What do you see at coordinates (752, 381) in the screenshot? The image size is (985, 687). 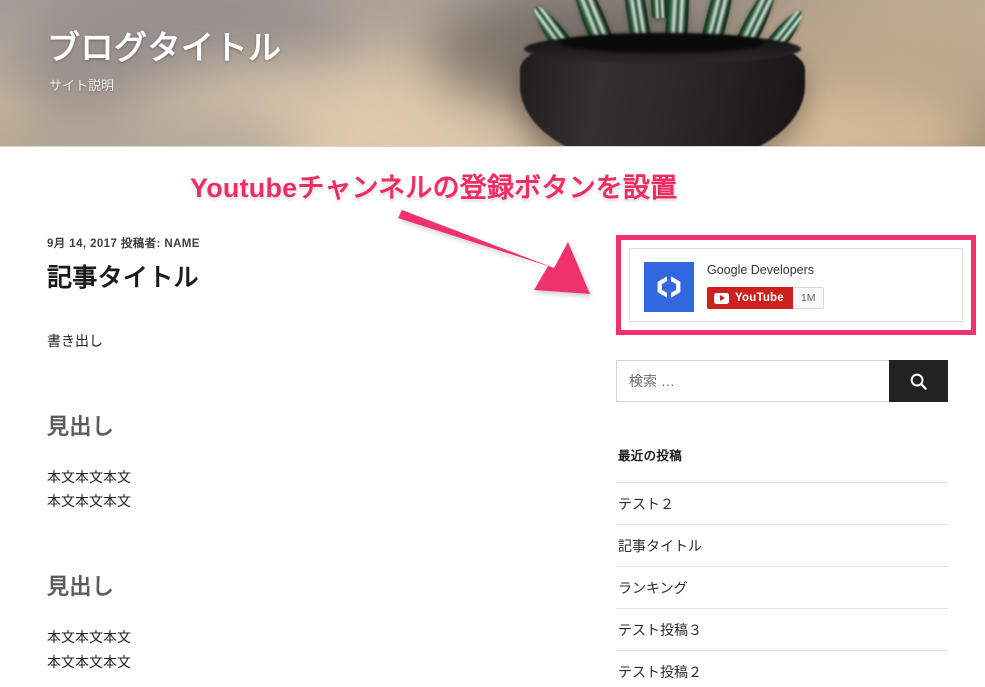 I see `search-input` at bounding box center [752, 381].